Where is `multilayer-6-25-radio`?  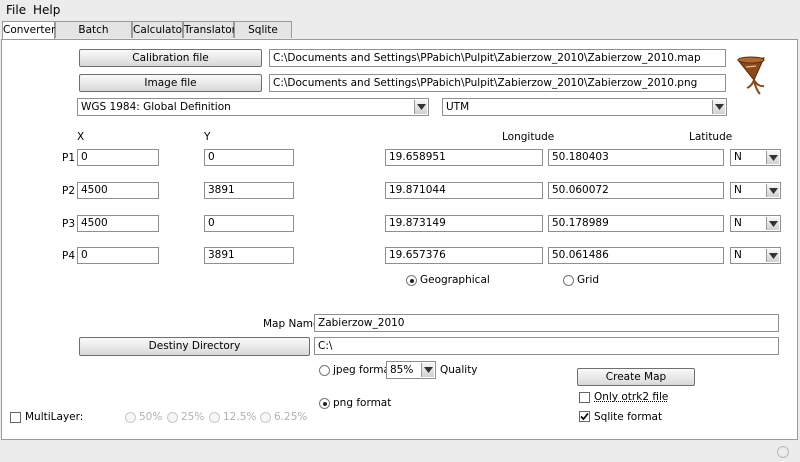 multilayer-6-25-radio is located at coordinates (265, 417).